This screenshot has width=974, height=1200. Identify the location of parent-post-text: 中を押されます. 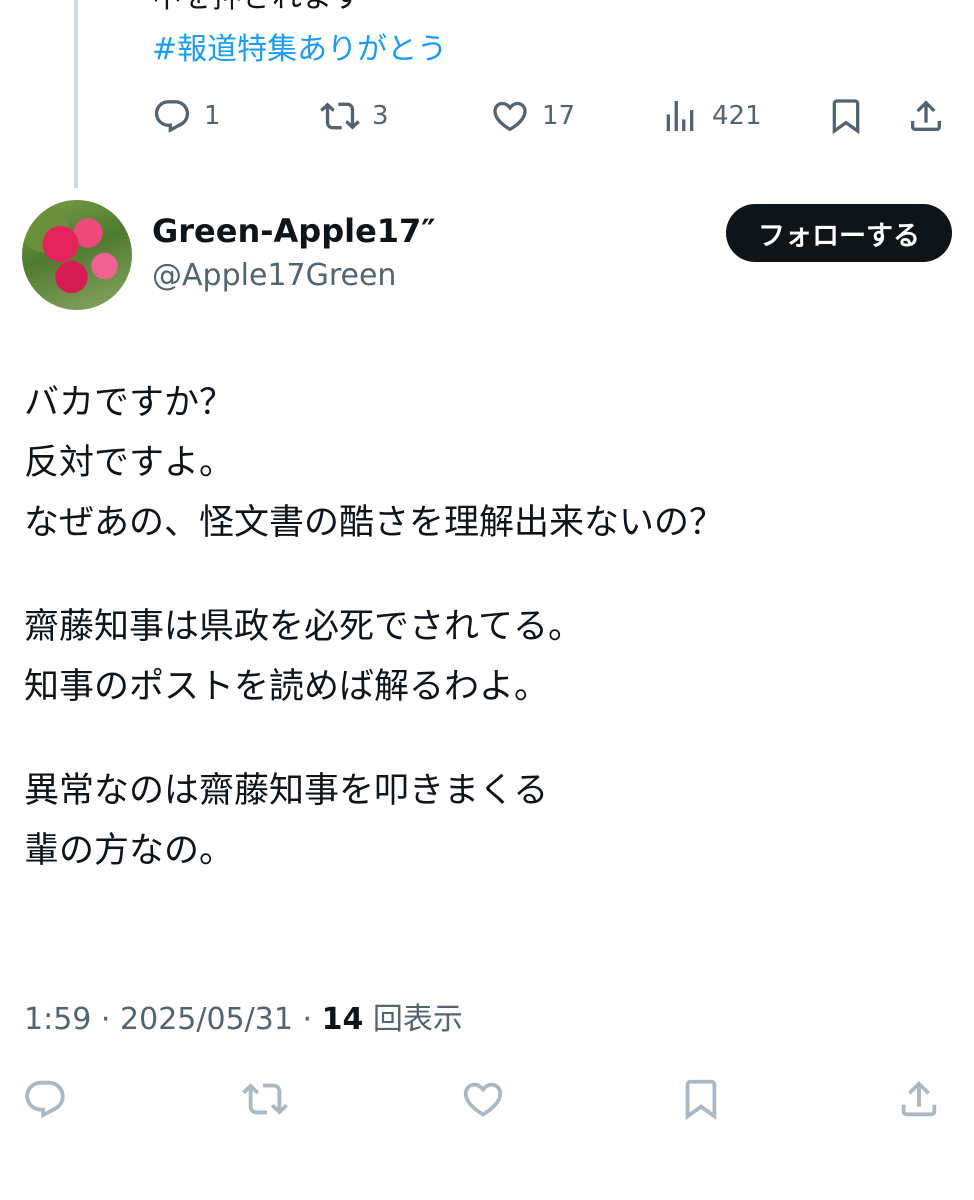
(257, 9).